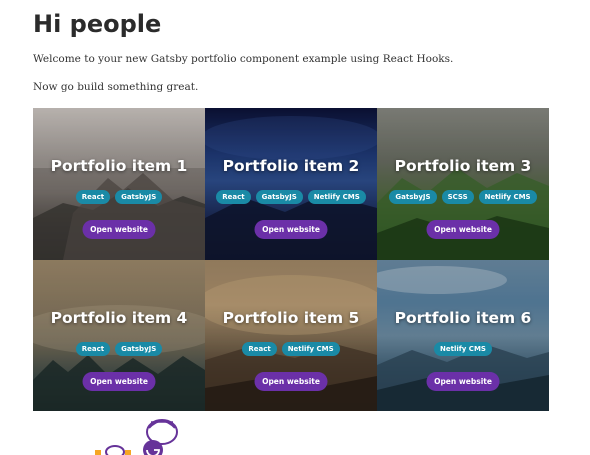 The height and width of the screenshot is (455, 590). What do you see at coordinates (136, 437) in the screenshot?
I see `gatsby-astronaut-icon` at bounding box center [136, 437].